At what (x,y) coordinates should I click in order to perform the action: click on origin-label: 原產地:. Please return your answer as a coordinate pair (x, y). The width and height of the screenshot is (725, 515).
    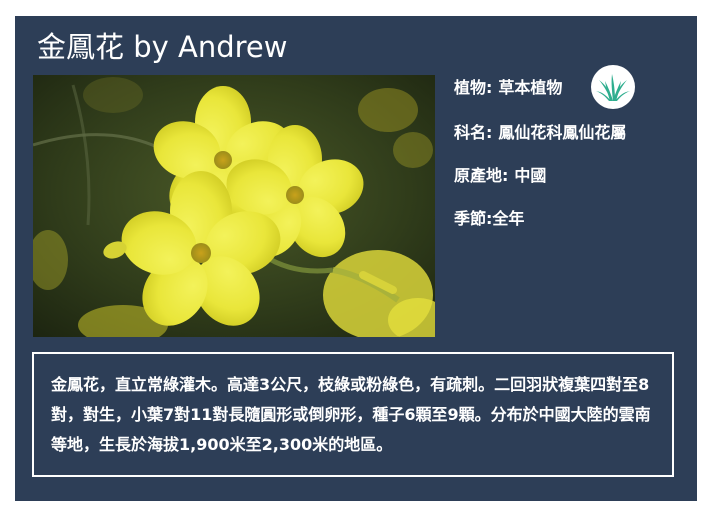
    Looking at the image, I should click on (481, 175).